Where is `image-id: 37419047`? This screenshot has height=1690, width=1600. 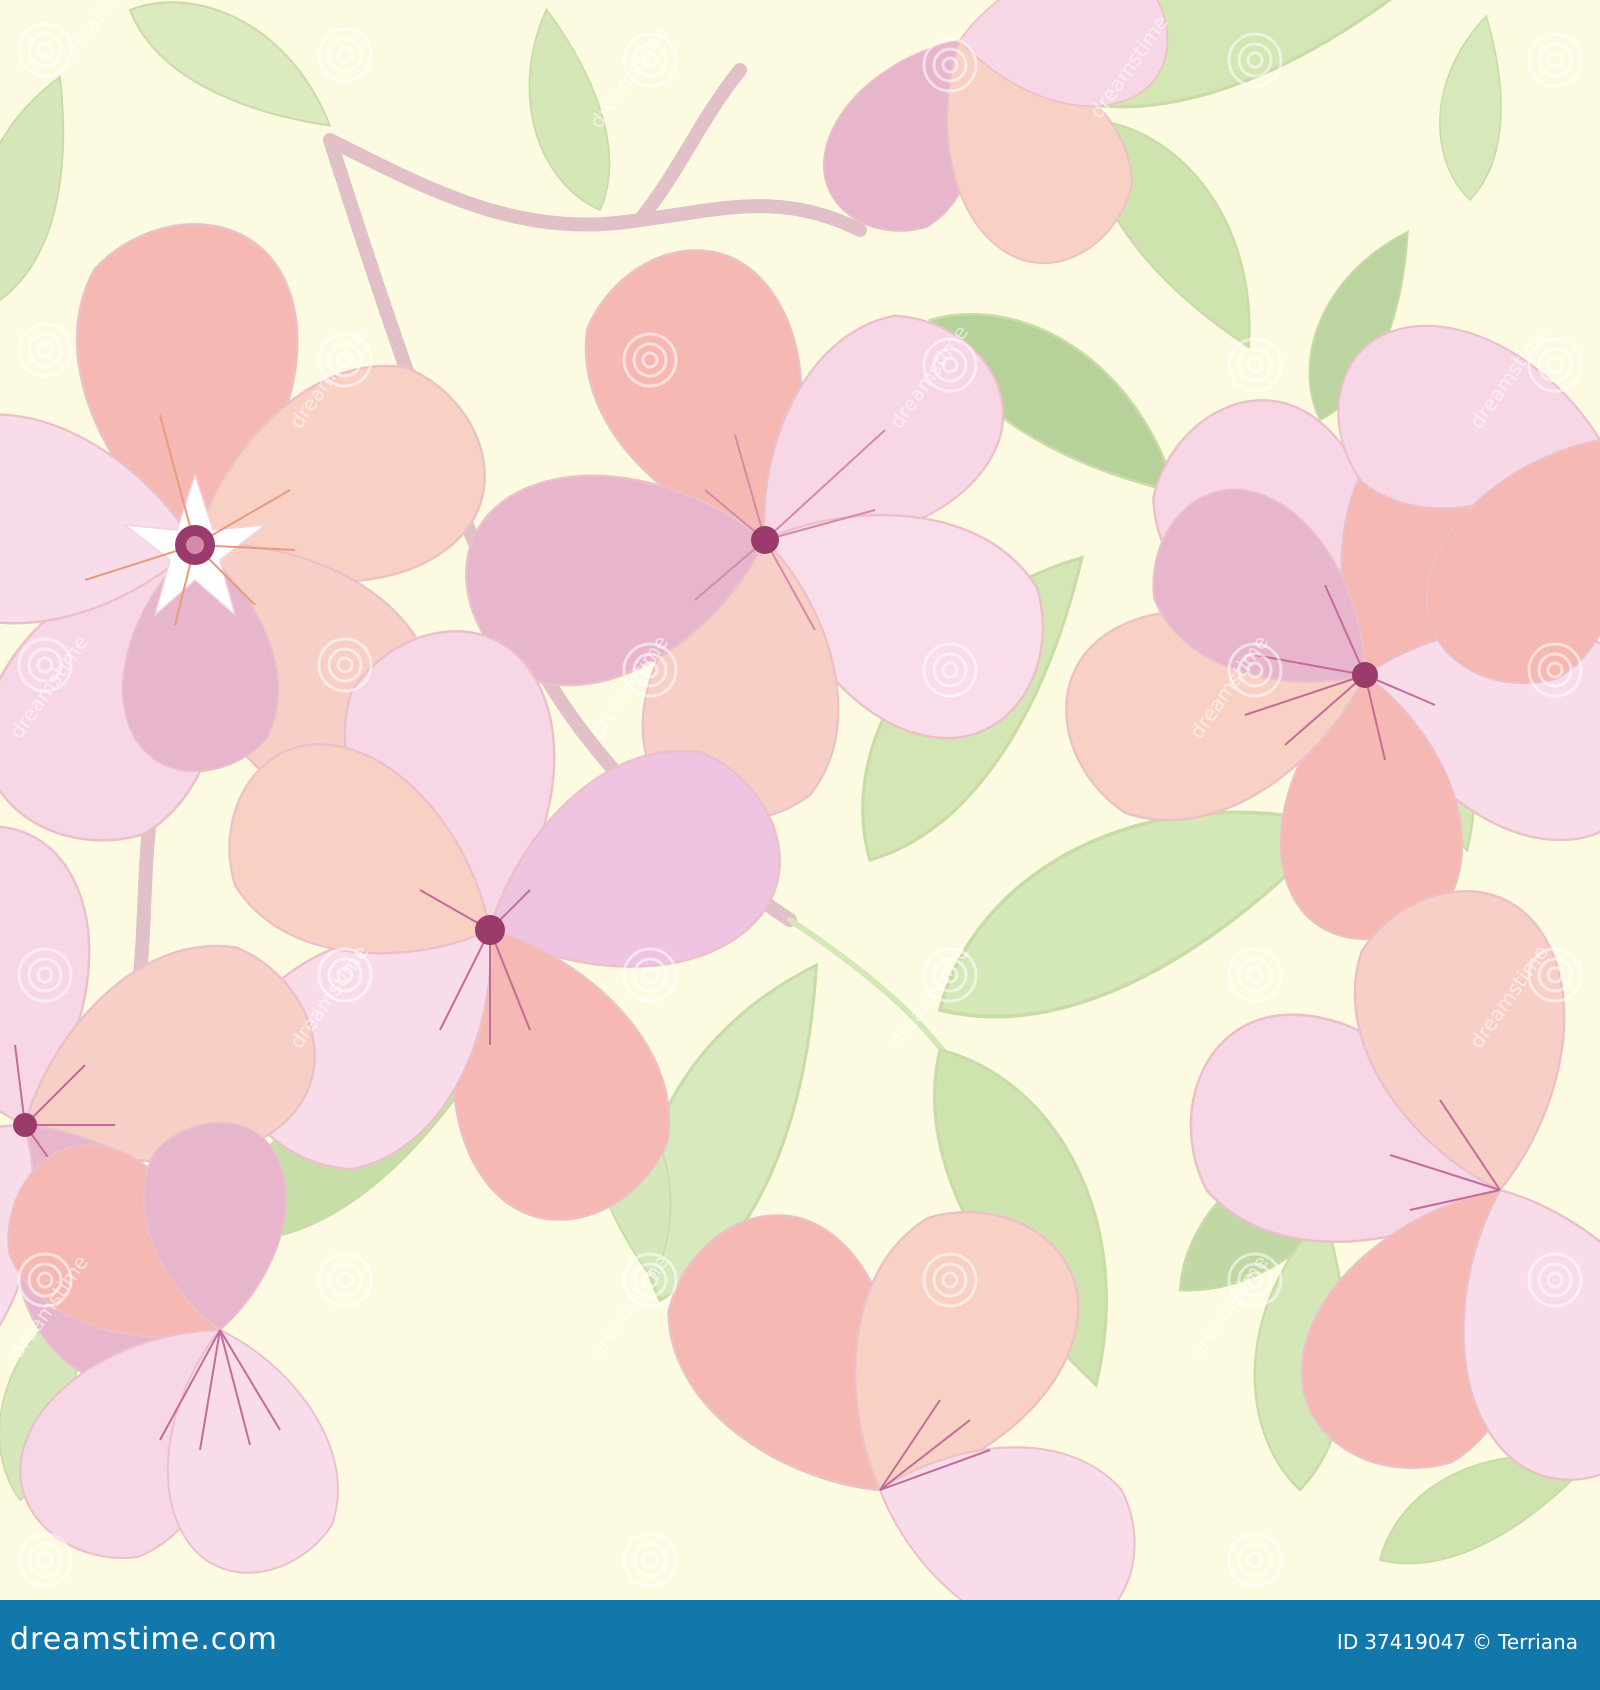 image-id: 37419047 is located at coordinates (1415, 1642).